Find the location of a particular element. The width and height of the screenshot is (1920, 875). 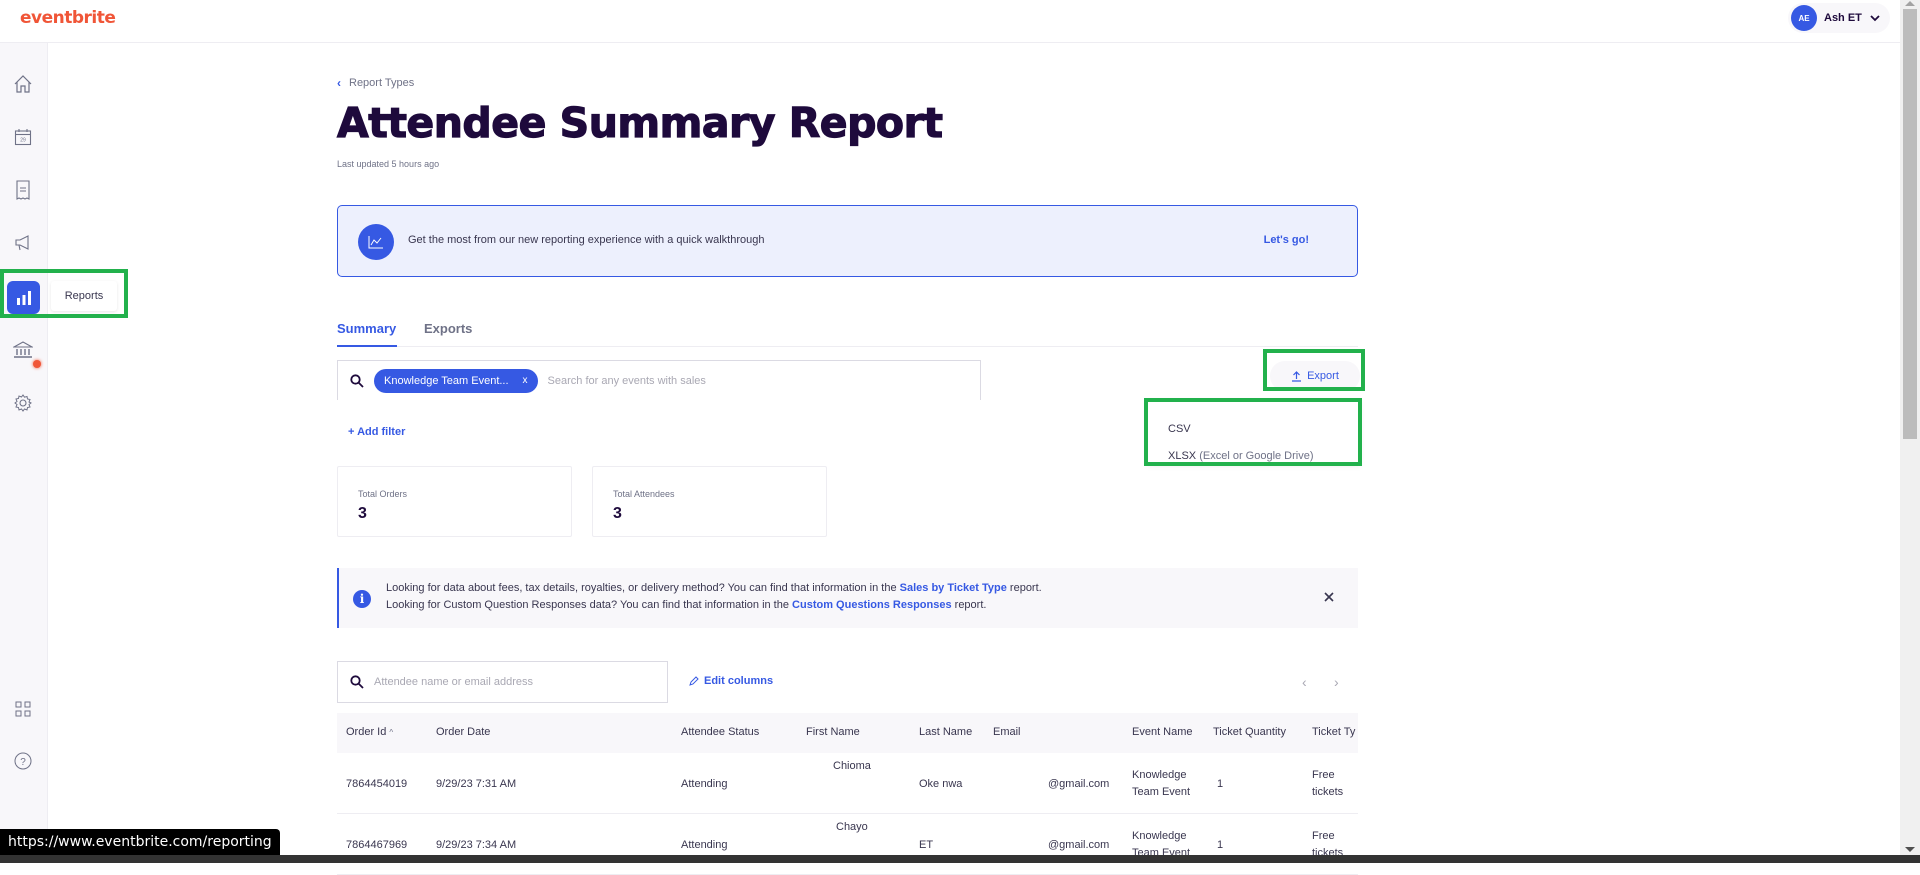

tab-summary: Summary is located at coordinates (367, 334).